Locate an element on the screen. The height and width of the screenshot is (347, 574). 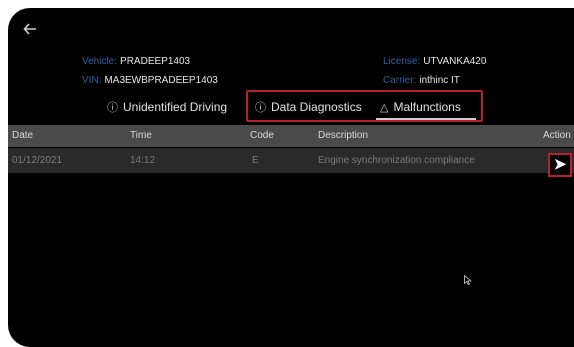
cell-description: Engine synchronization compliance is located at coordinates (396, 160).